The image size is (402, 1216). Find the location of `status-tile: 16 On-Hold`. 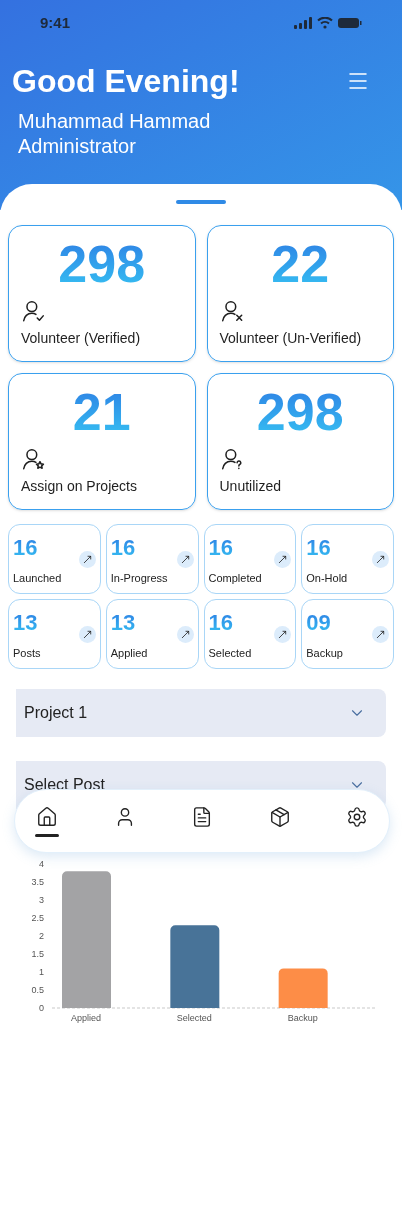

status-tile: 16 On-Hold is located at coordinates (347, 559).